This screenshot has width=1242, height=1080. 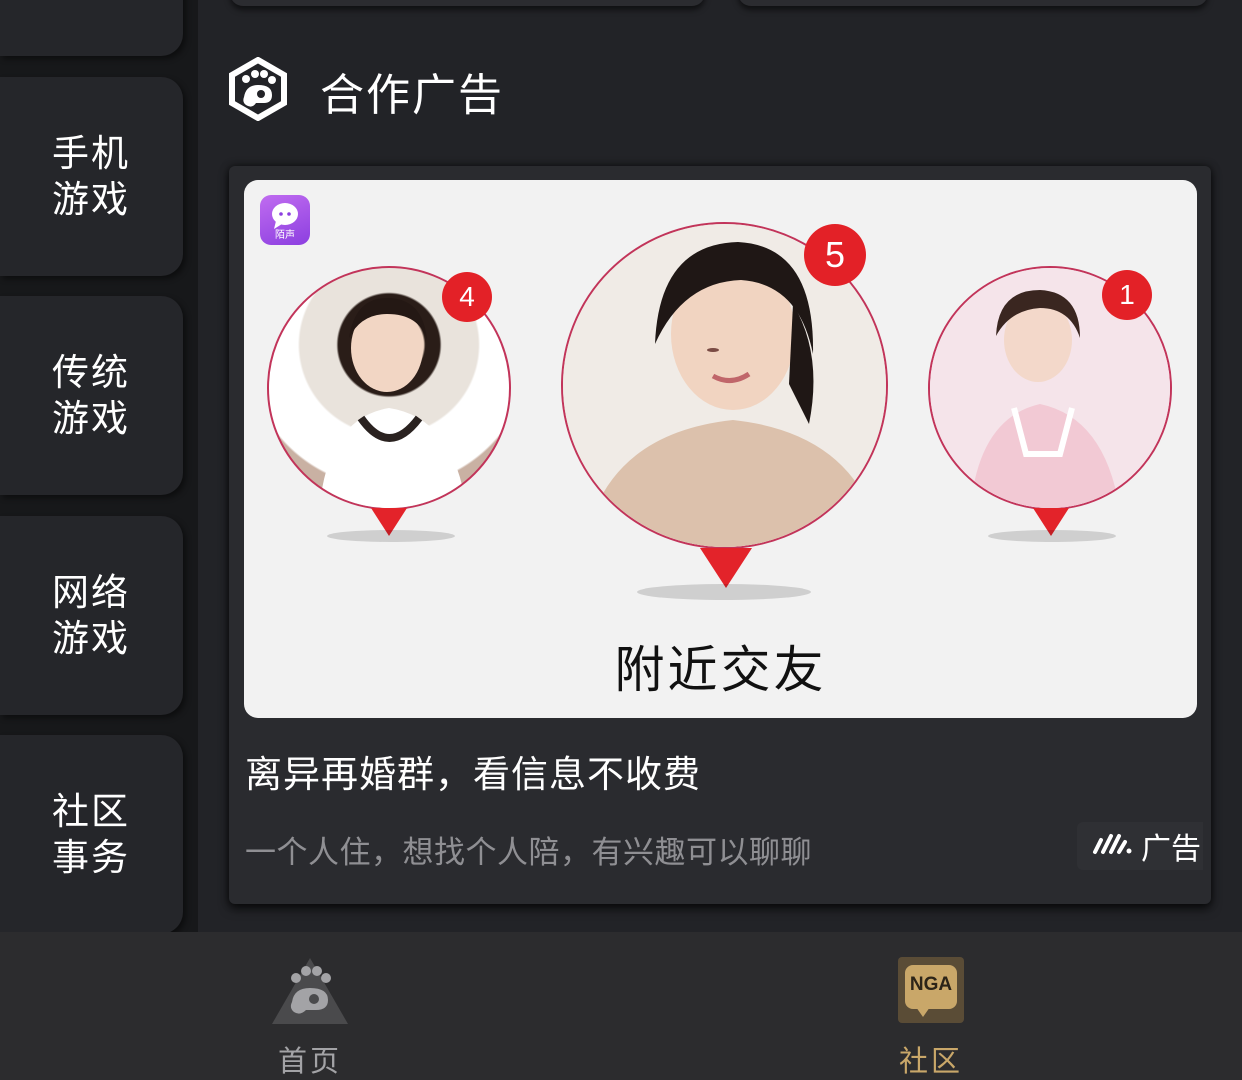 I want to click on sidebar-item-traditional-games: 传统游戏, so click(x=91, y=395).